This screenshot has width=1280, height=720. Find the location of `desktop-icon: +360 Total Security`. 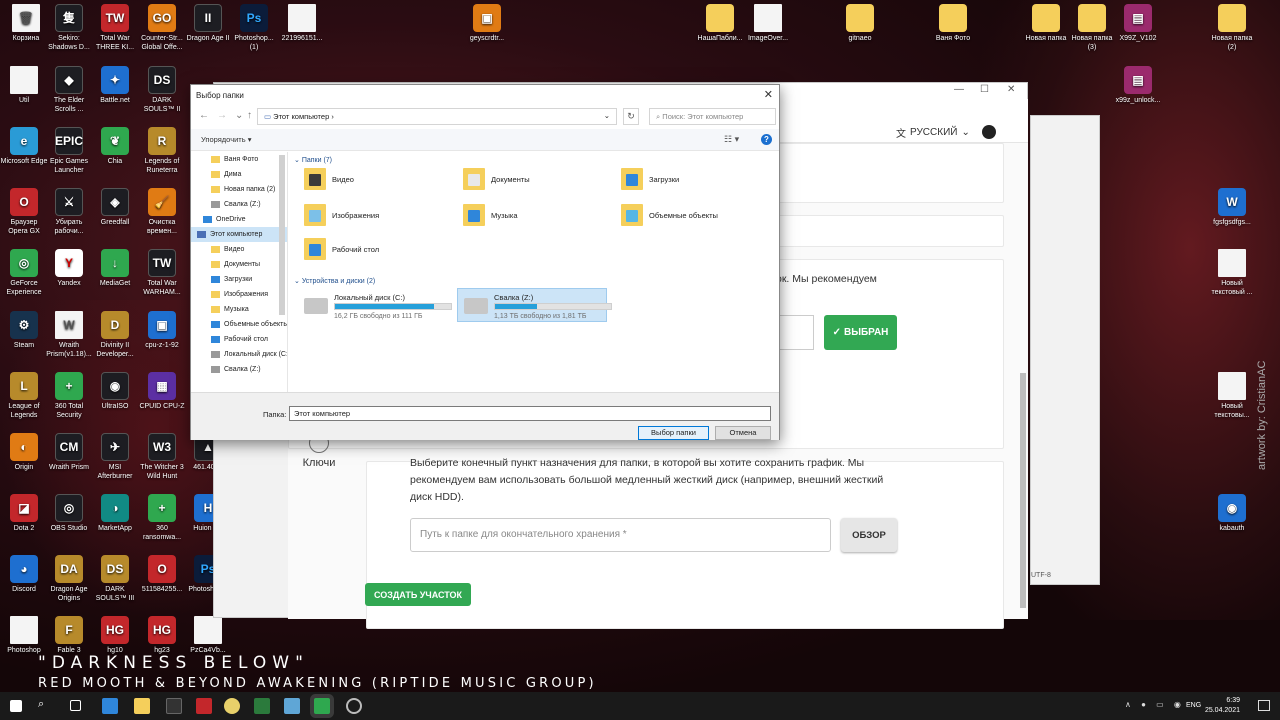

desktop-icon: +360 Total Security is located at coordinates (69, 396).